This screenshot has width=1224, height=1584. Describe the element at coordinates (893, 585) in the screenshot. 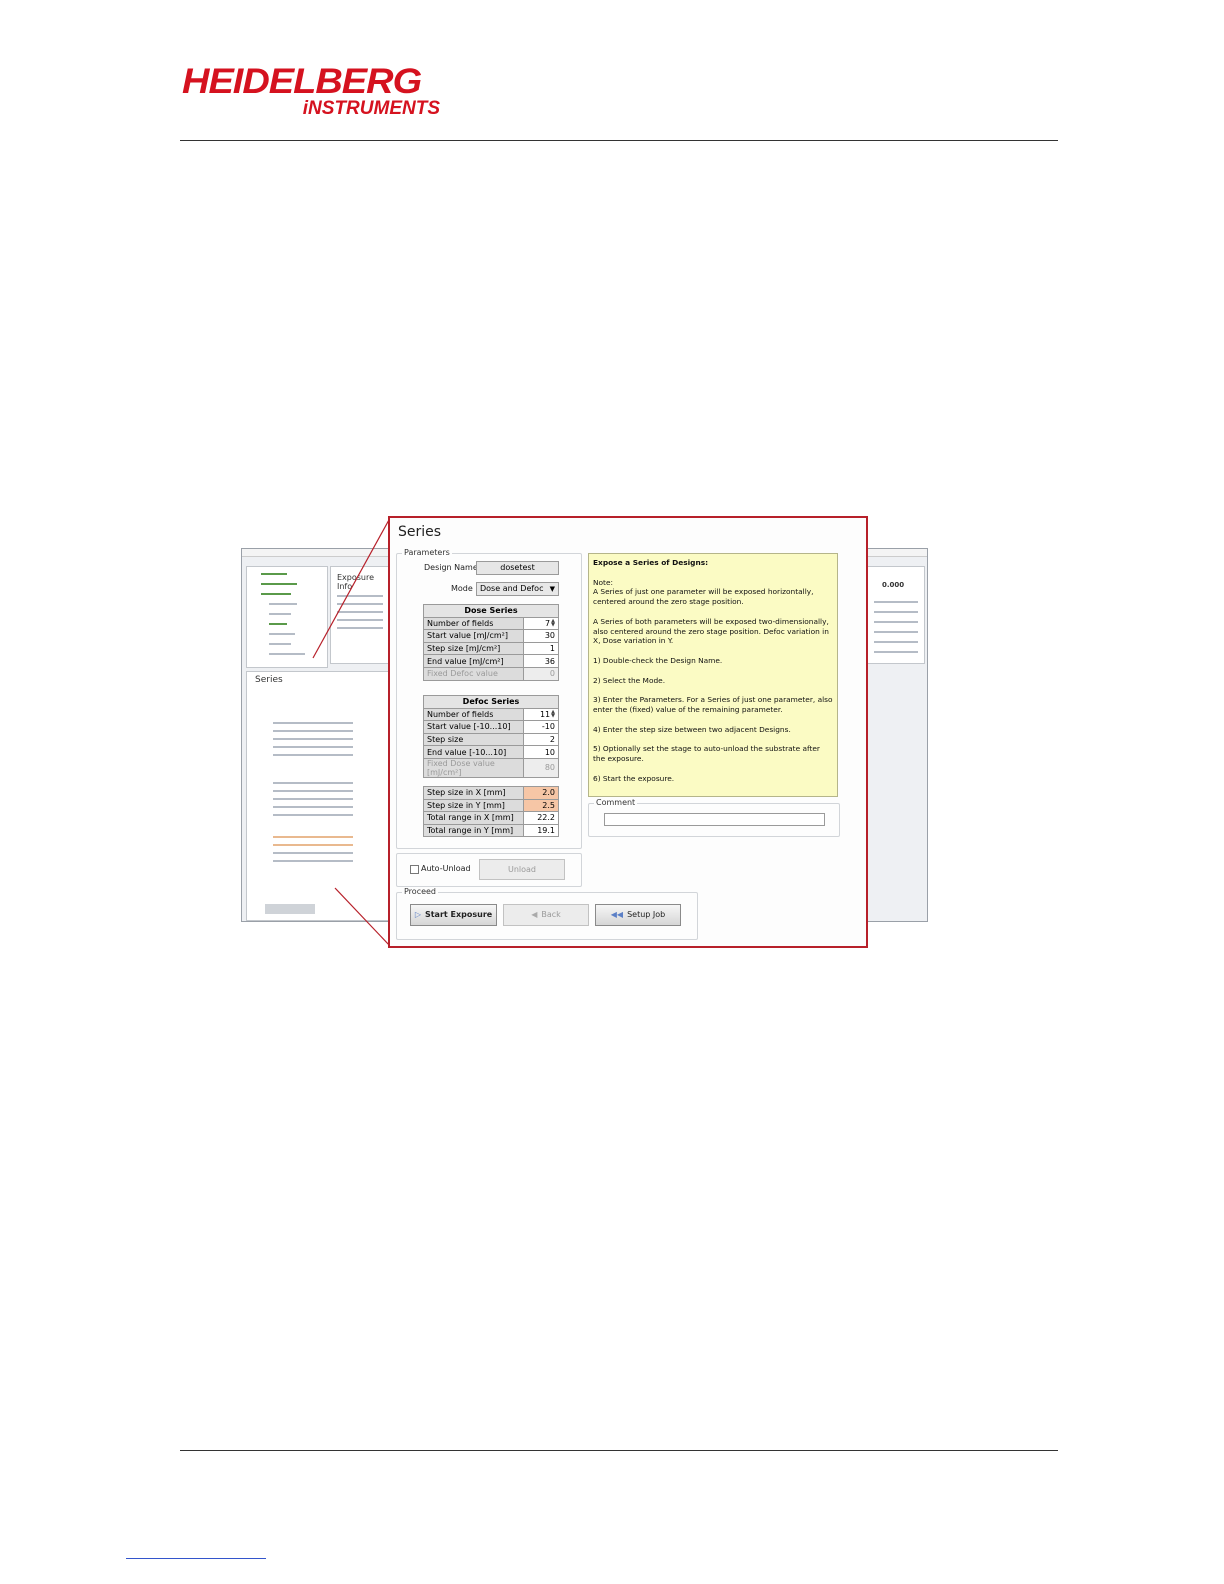

I see `thumb-top-right-value: 0.000` at that location.